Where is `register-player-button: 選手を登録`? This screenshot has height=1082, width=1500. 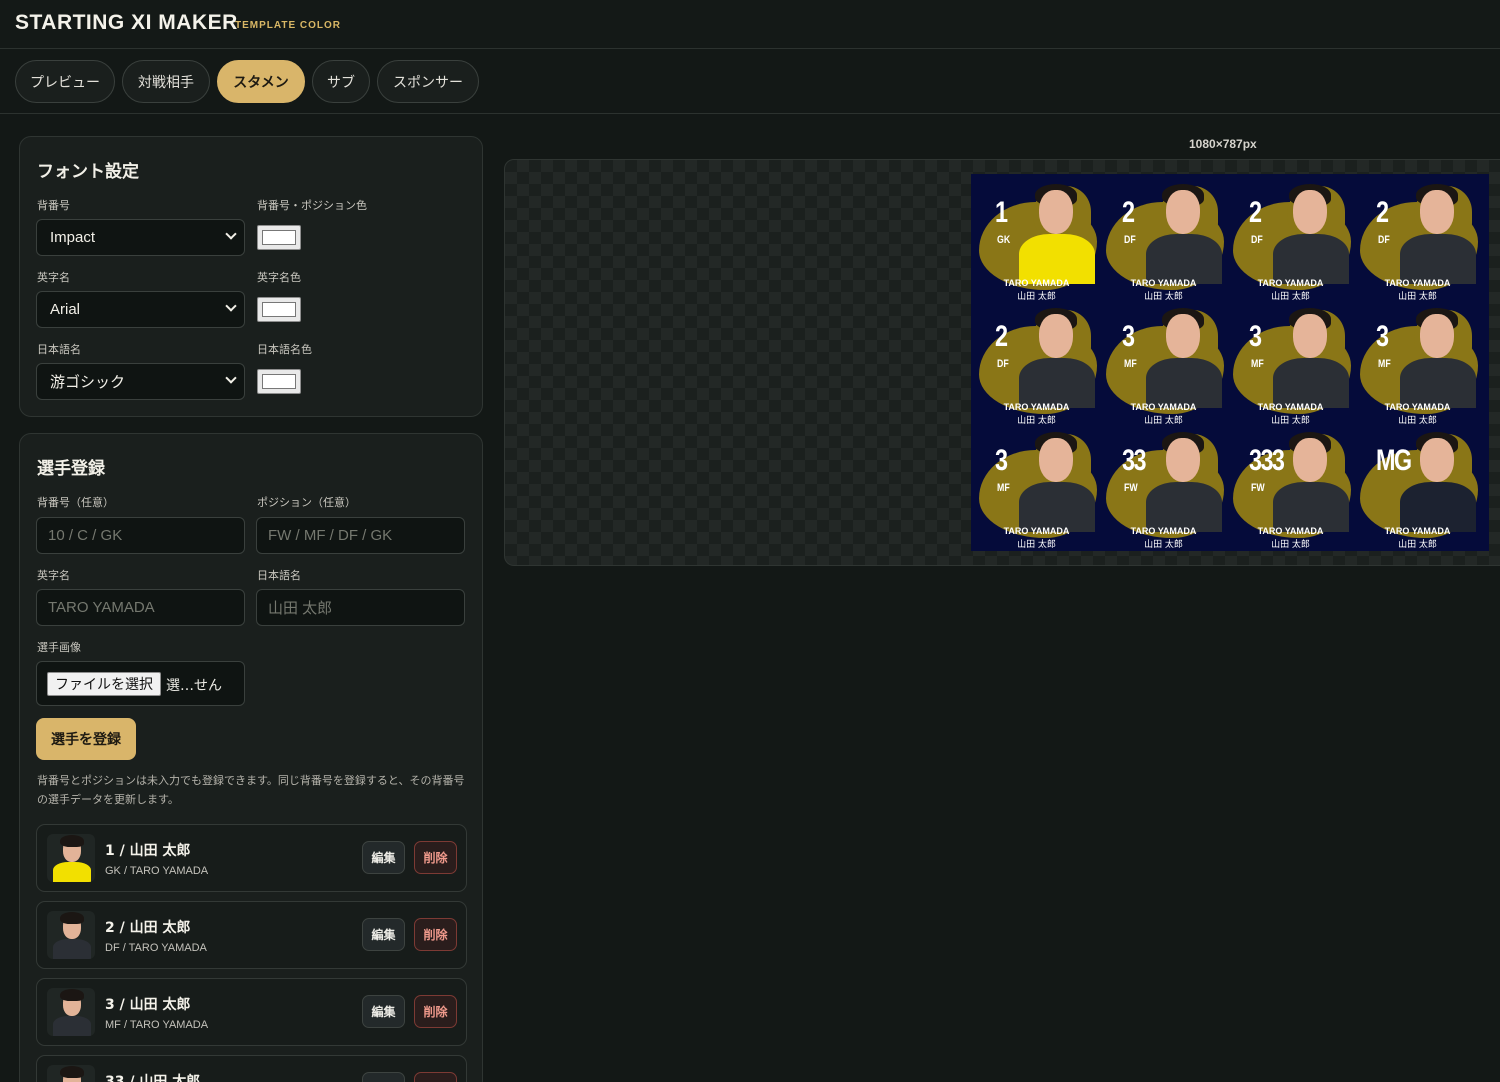 register-player-button: 選手を登録 is located at coordinates (86, 739).